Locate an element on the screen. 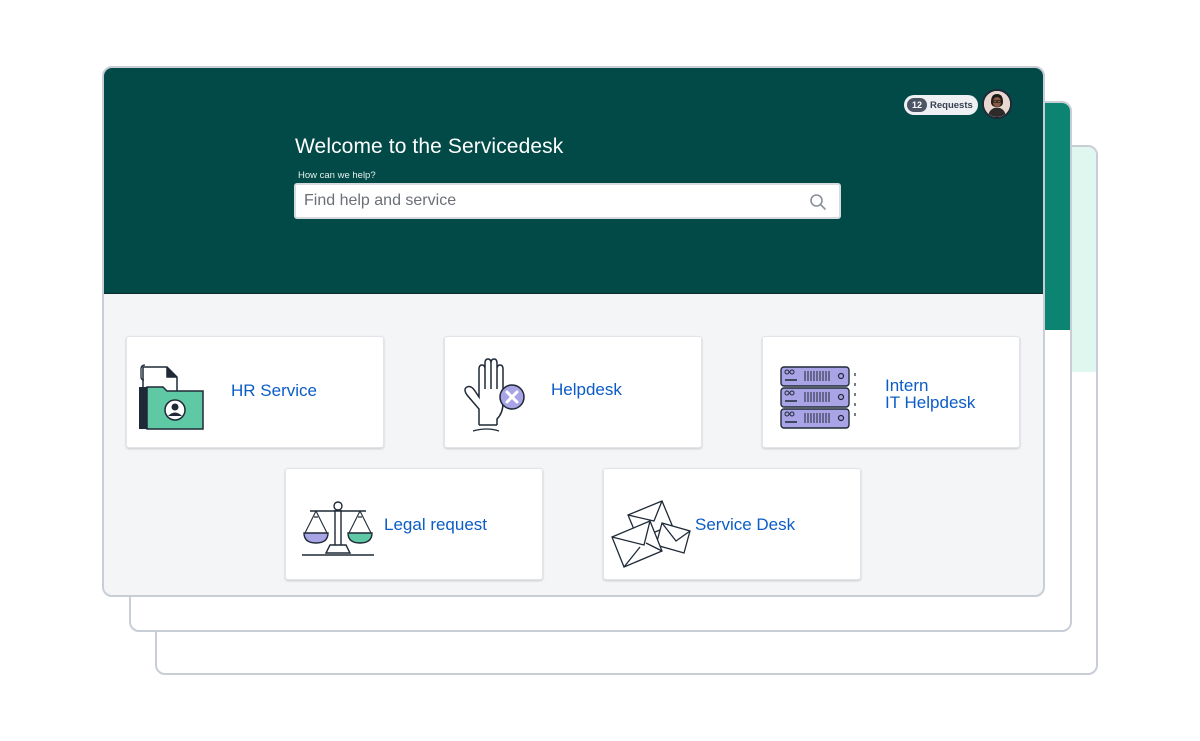  card-hr-service: HR Service is located at coordinates (255, 392).